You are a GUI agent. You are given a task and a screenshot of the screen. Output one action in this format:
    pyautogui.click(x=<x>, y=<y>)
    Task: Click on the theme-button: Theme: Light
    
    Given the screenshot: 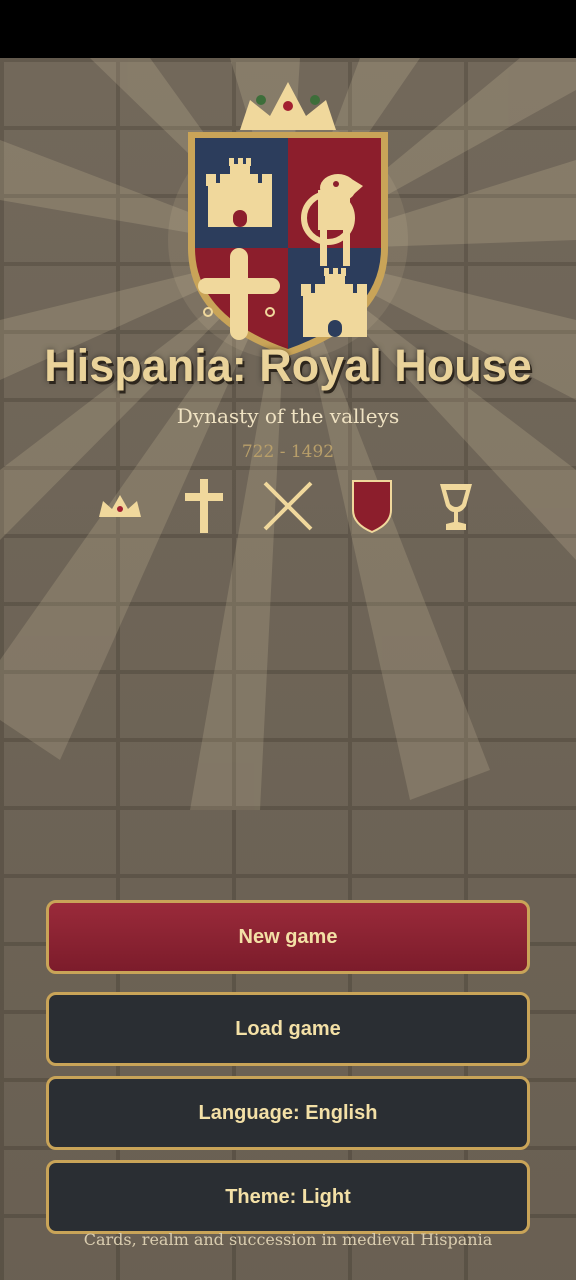 What is the action you would take?
    pyautogui.click(x=288, y=1197)
    